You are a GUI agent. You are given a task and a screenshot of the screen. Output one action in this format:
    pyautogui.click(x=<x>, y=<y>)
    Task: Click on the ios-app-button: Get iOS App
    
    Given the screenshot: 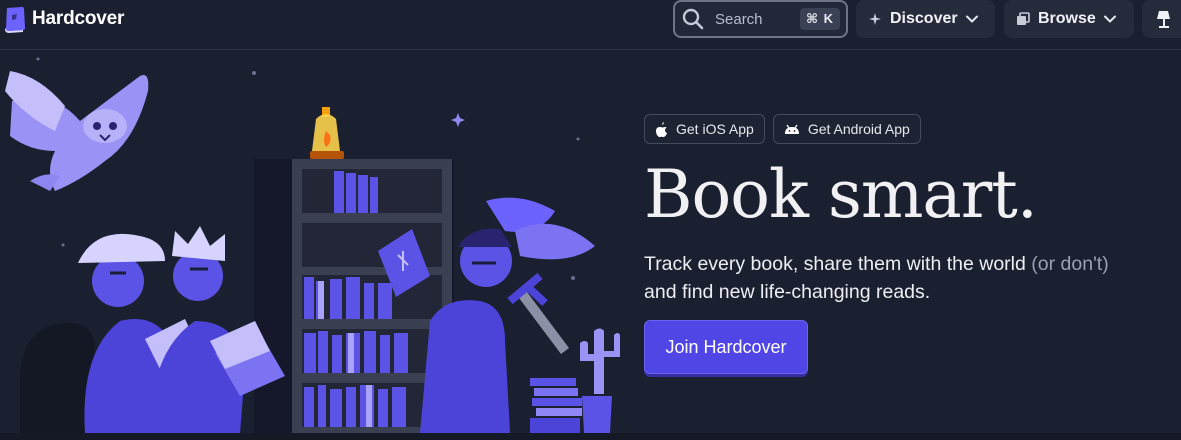 What is the action you would take?
    pyautogui.click(x=704, y=129)
    